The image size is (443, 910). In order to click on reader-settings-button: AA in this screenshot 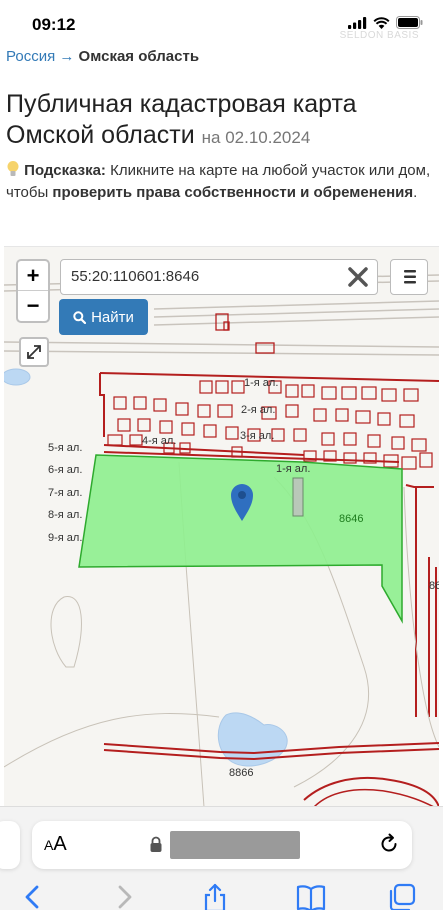, I will do `click(55, 844)`.